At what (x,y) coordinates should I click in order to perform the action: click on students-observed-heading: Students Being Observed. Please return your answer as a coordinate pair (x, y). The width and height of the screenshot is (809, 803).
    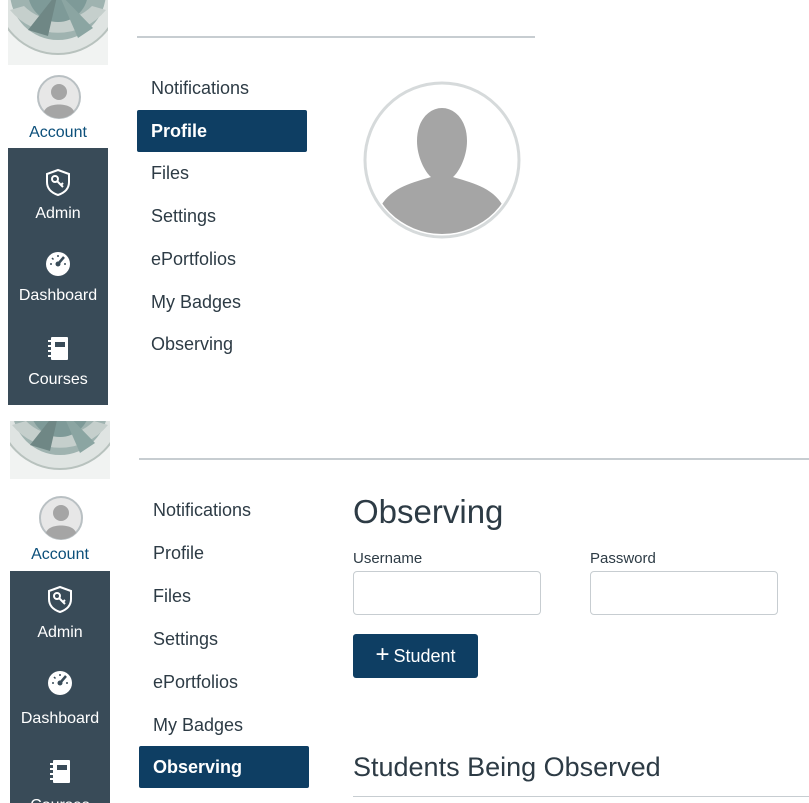
    Looking at the image, I should click on (507, 767).